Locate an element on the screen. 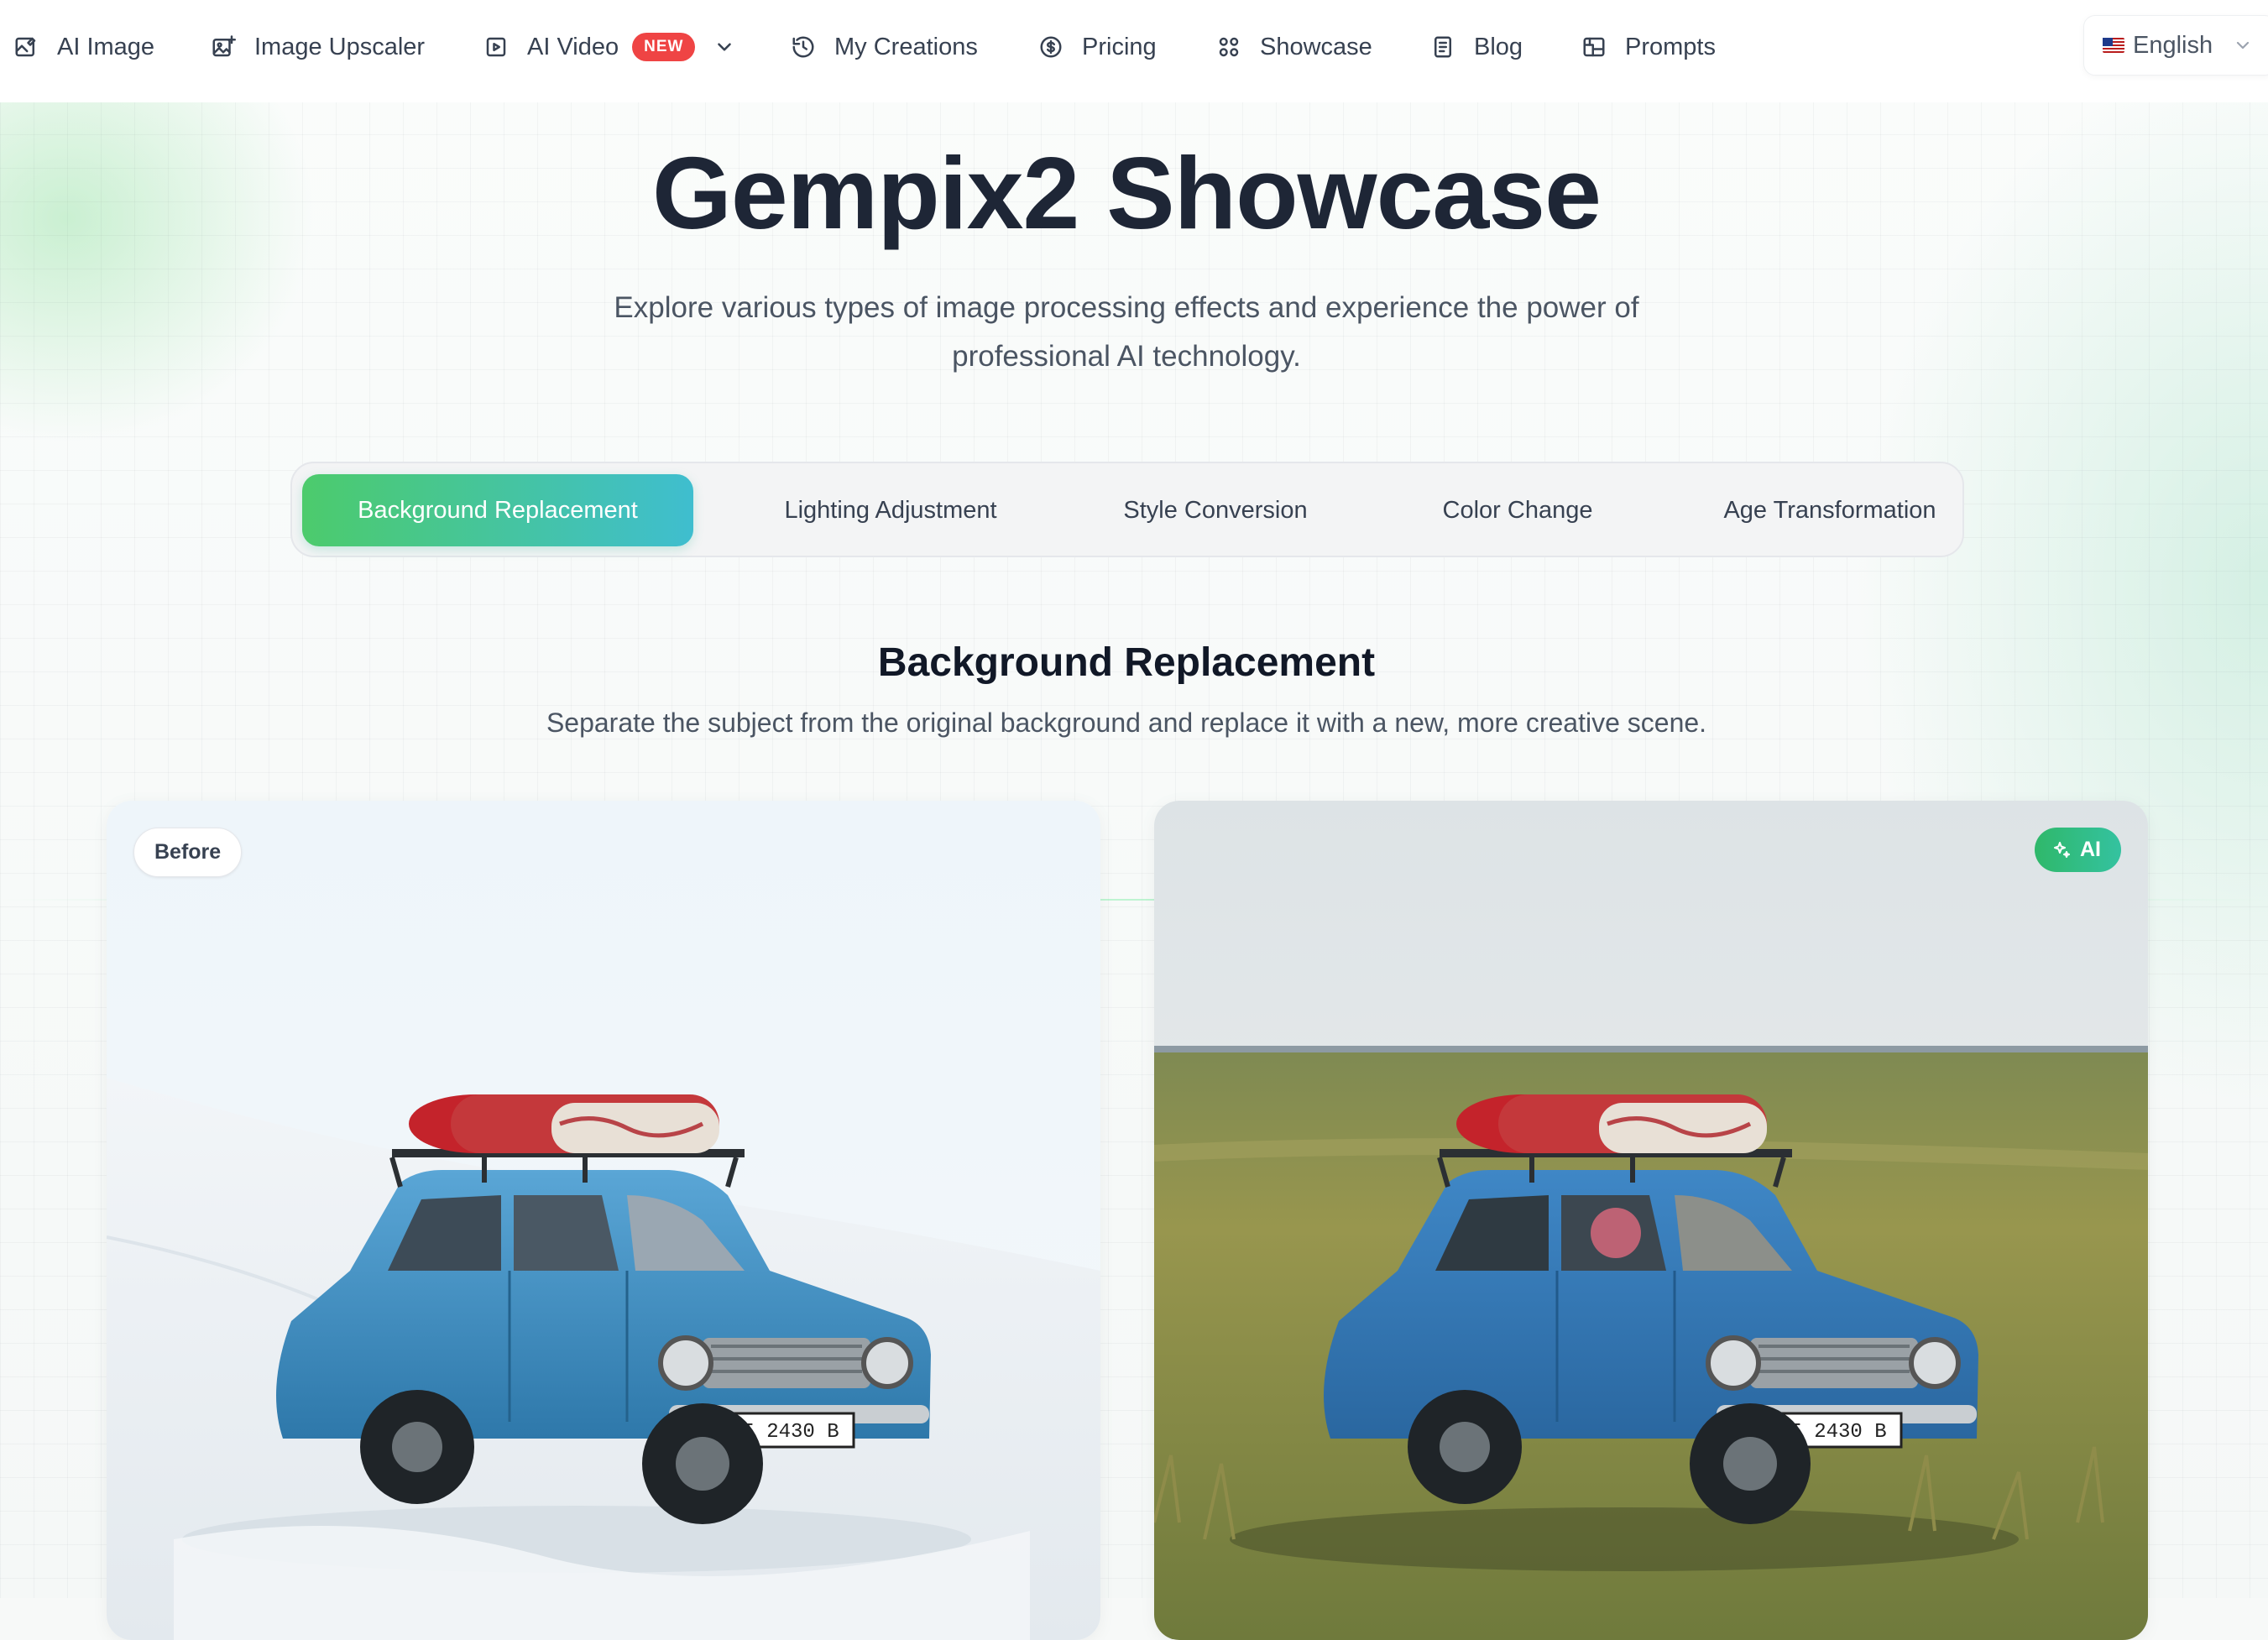  nav-showcase: Showcase is located at coordinates (1294, 47).